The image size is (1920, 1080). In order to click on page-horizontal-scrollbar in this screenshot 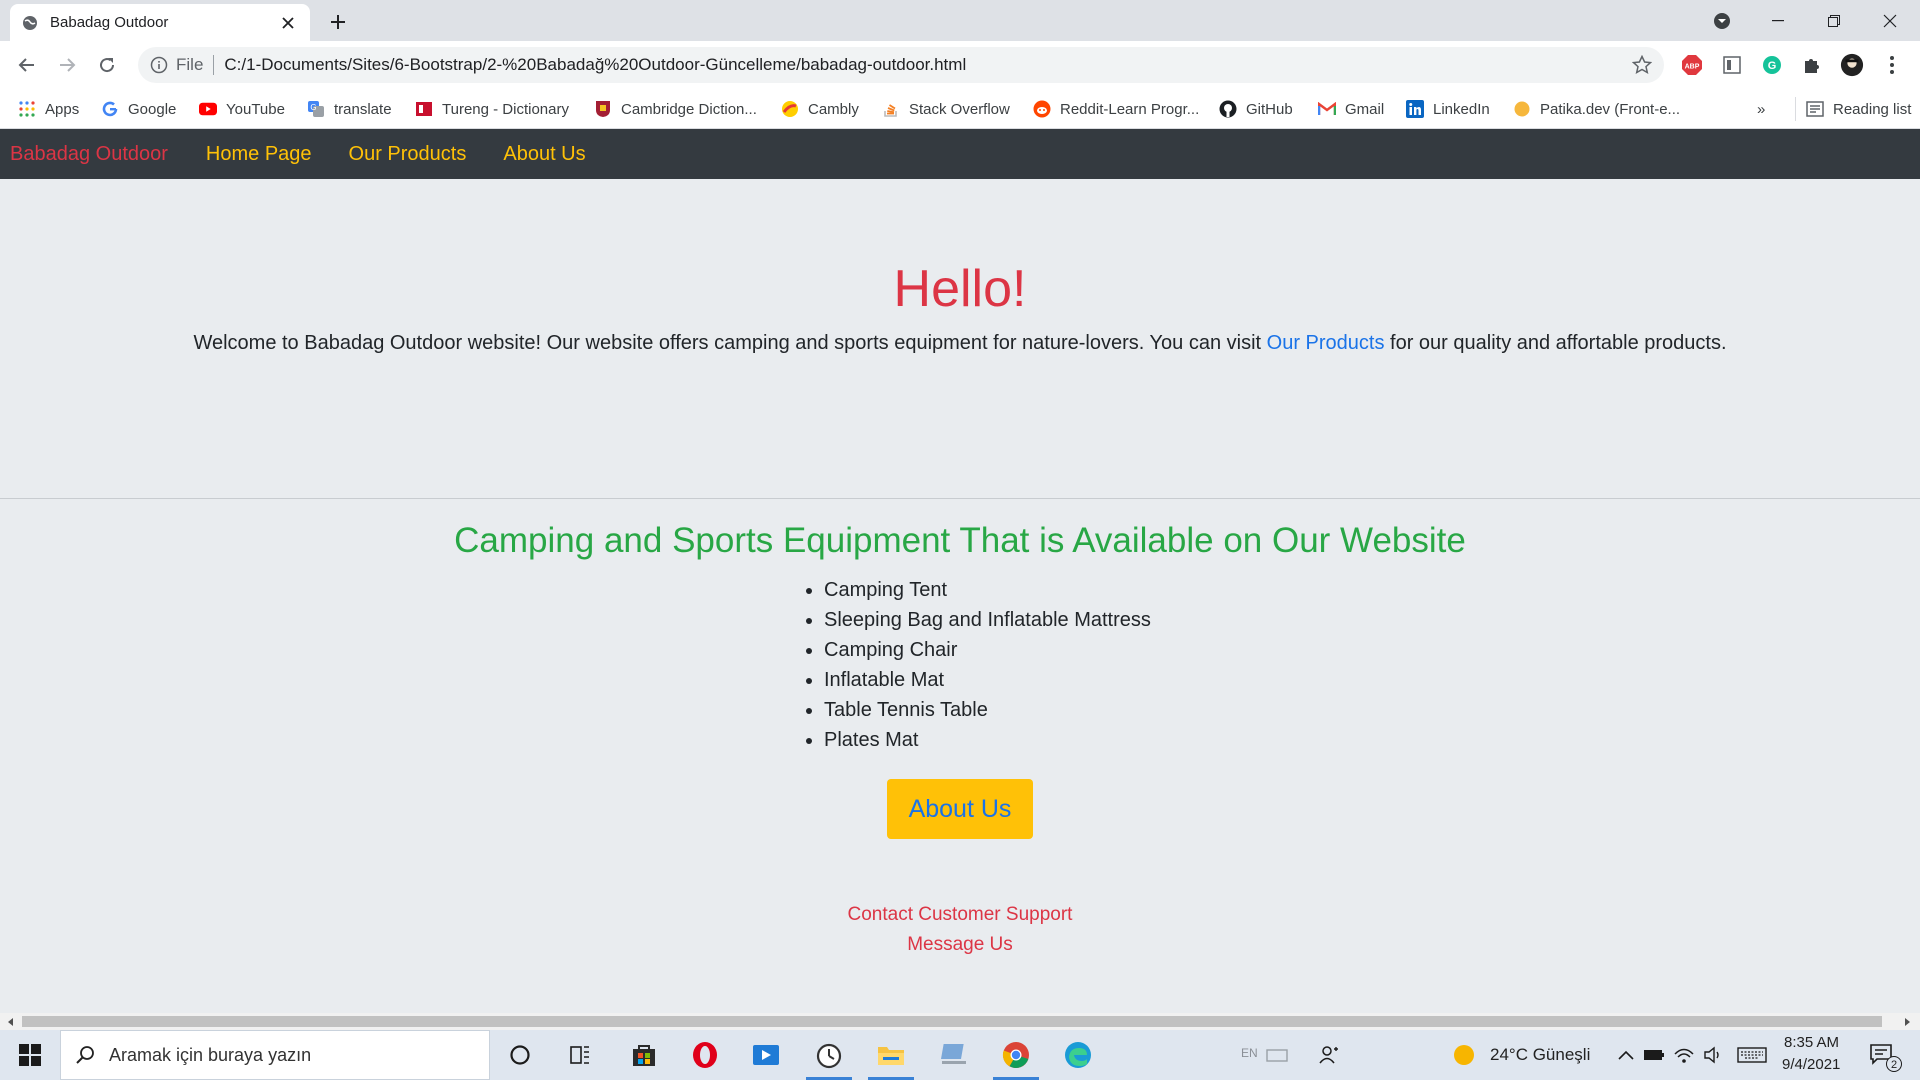, I will do `click(960, 1021)`.